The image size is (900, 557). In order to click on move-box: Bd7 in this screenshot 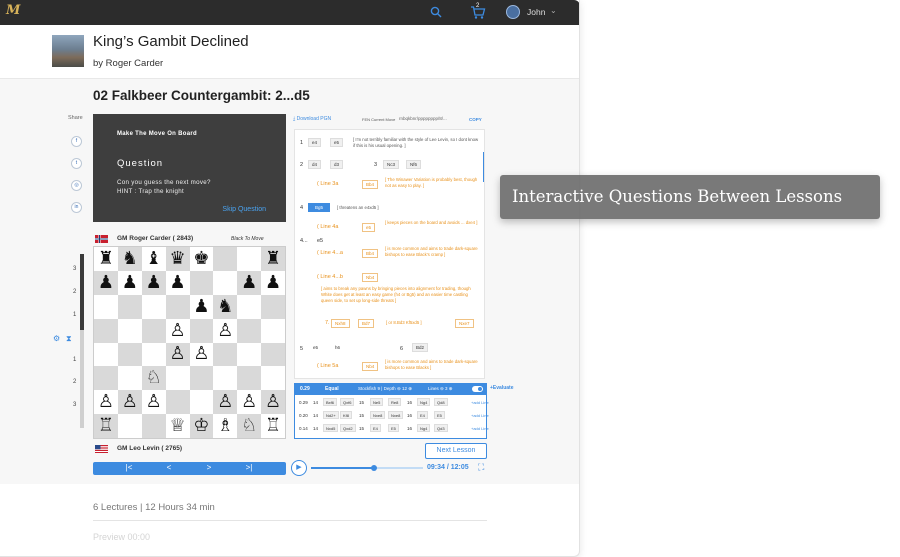, I will do `click(366, 323)`.